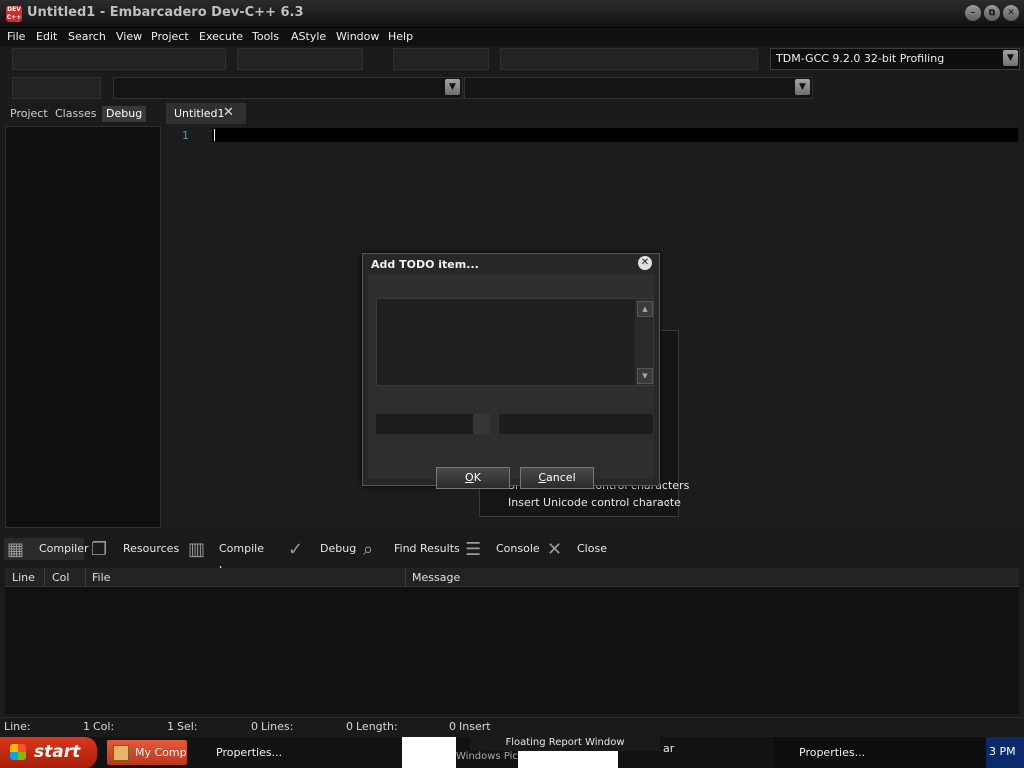  I want to click on resources-icon: ❐, so click(99, 549).